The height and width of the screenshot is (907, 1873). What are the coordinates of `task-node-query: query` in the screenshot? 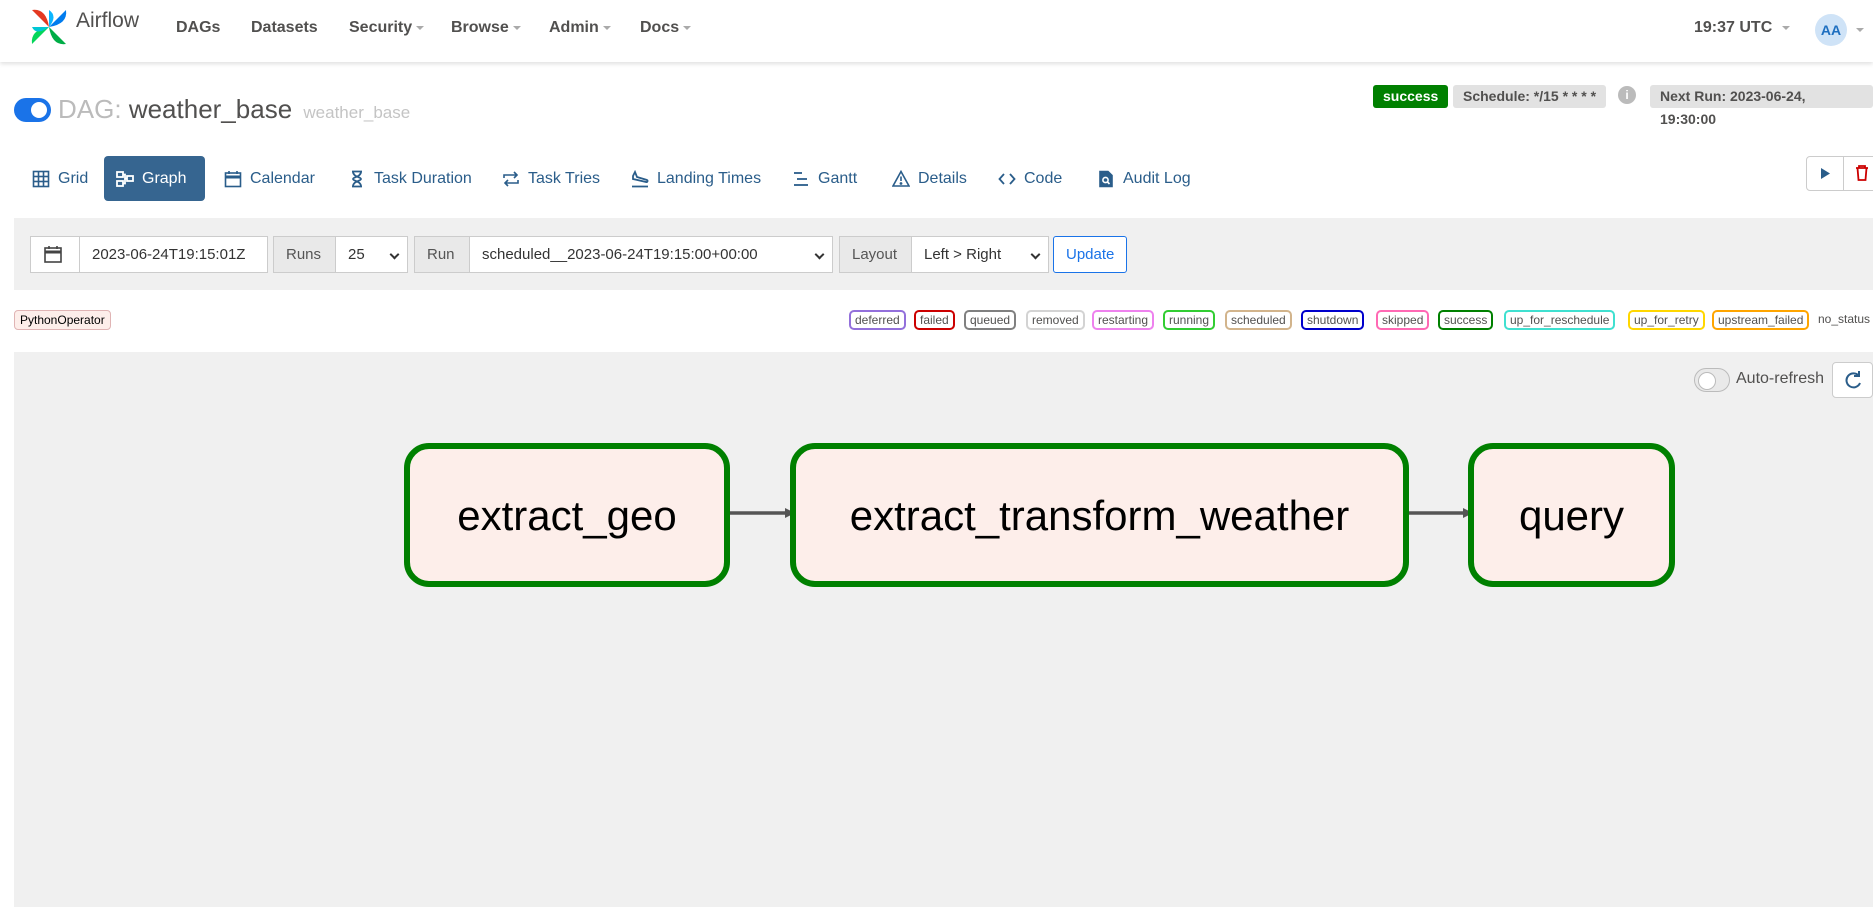 It's located at (1571, 515).